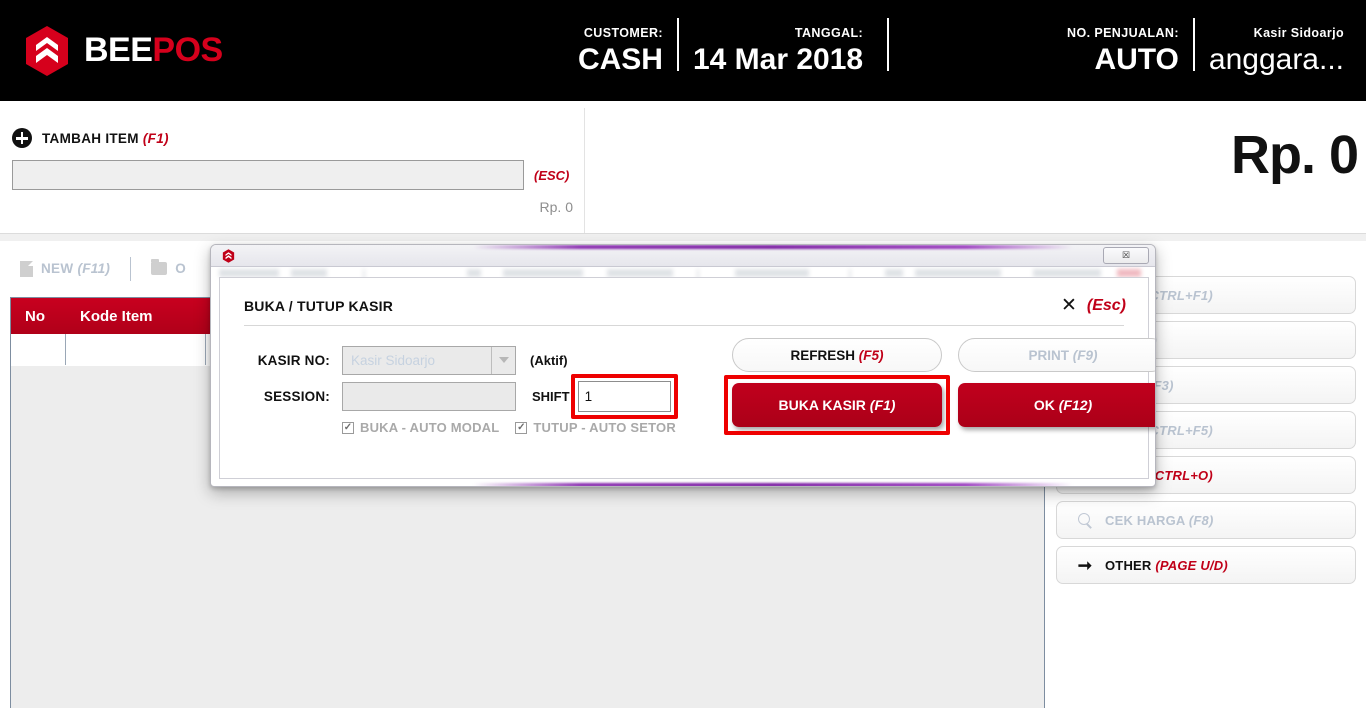  I want to click on document-icon, so click(26, 268).